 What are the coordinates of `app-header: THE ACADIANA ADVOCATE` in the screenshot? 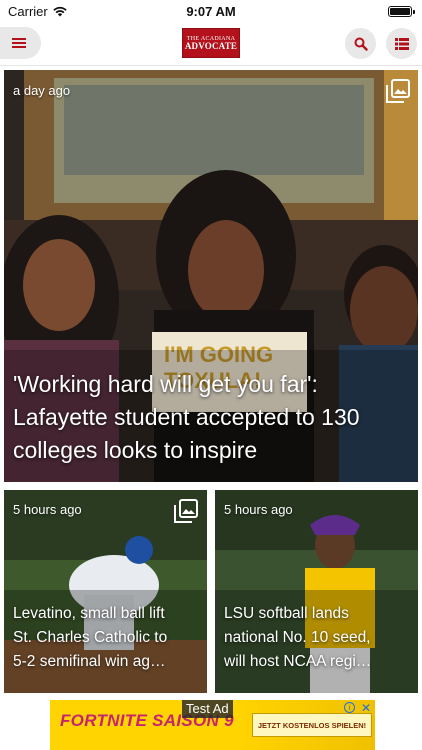 It's located at (211, 44).